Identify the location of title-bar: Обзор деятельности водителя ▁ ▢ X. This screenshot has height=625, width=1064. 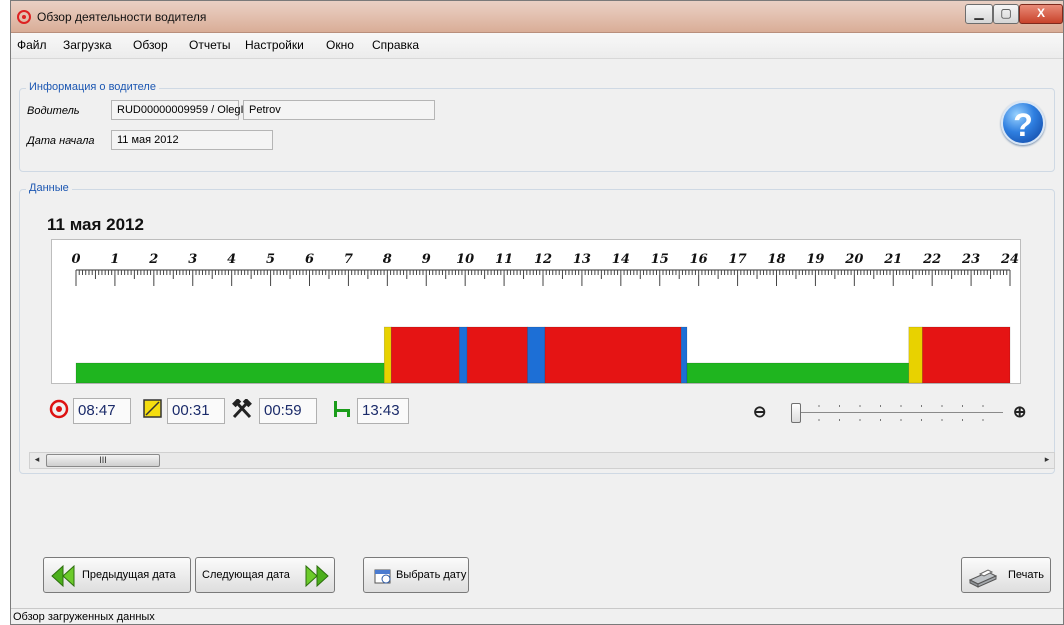
(537, 17).